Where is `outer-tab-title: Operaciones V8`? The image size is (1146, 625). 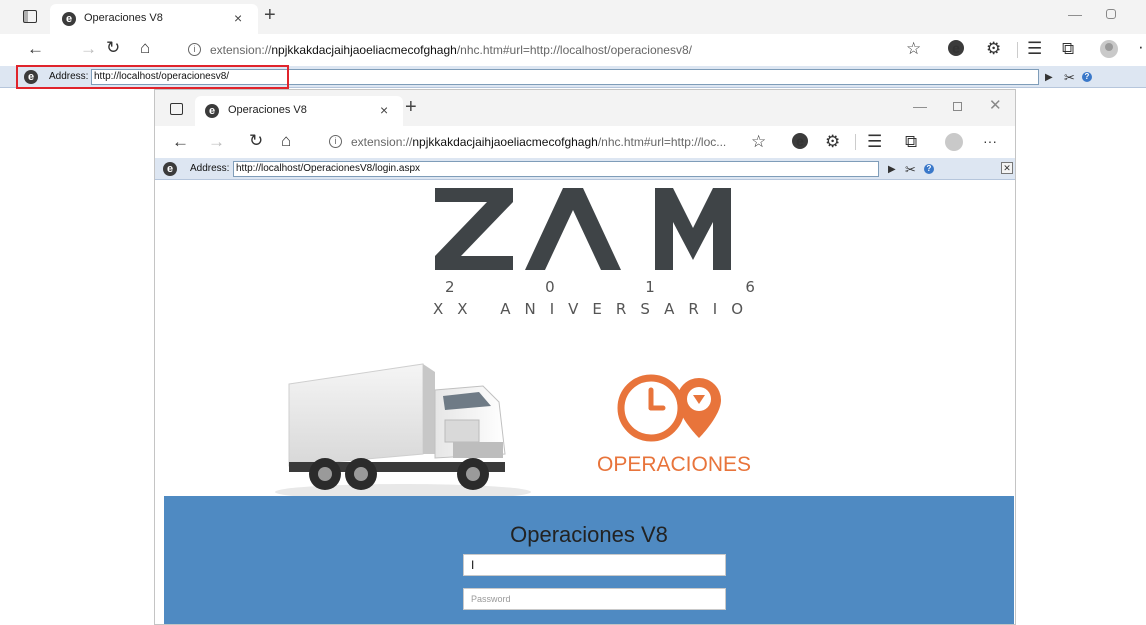 outer-tab-title: Operaciones V8 is located at coordinates (123, 18).